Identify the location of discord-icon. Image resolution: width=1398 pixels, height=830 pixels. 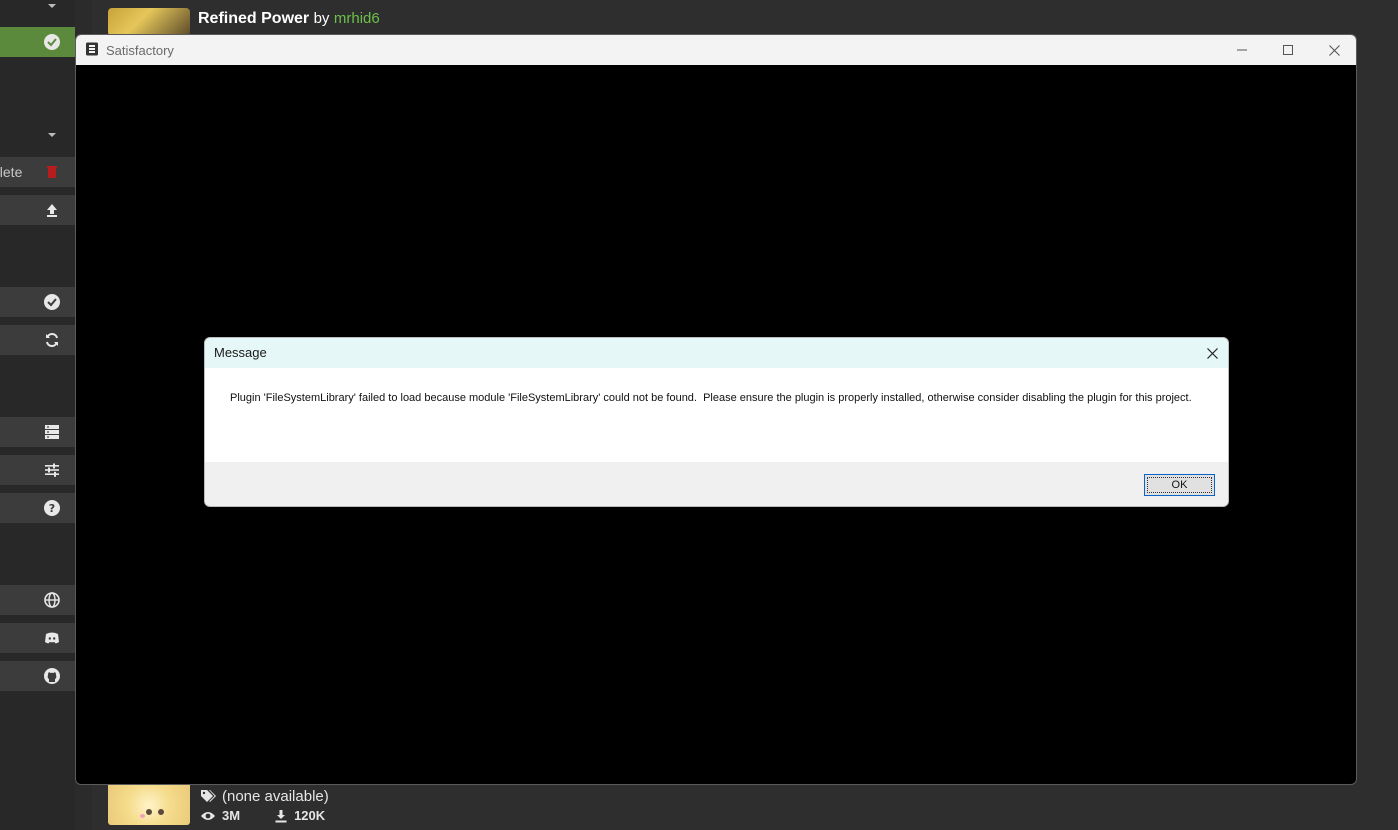
(52, 638).